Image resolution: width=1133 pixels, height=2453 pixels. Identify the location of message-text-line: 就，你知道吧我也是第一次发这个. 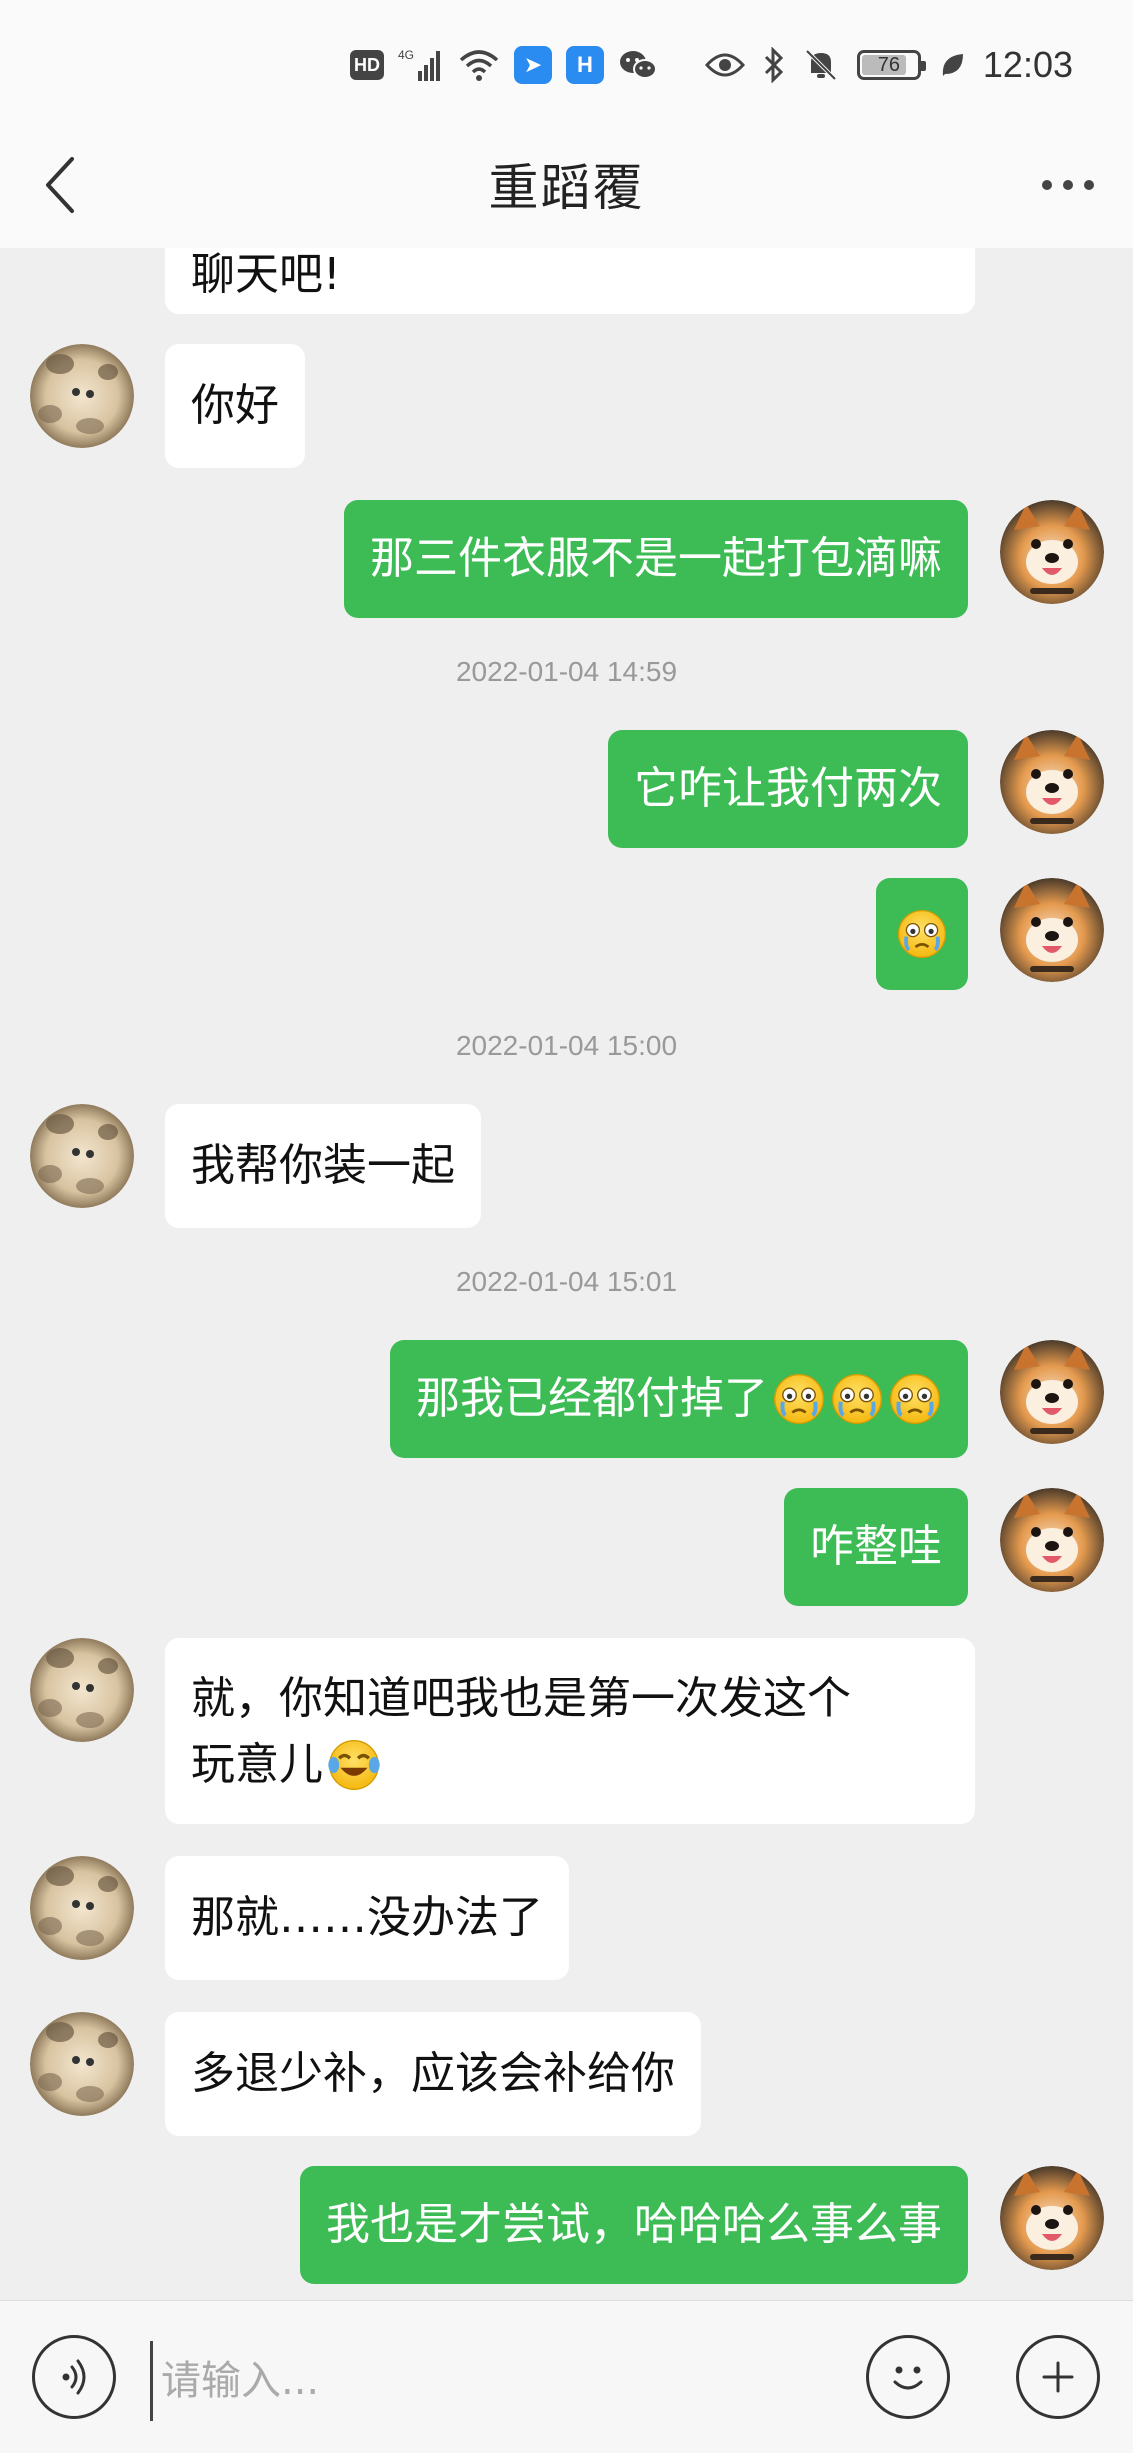
(521, 1698).